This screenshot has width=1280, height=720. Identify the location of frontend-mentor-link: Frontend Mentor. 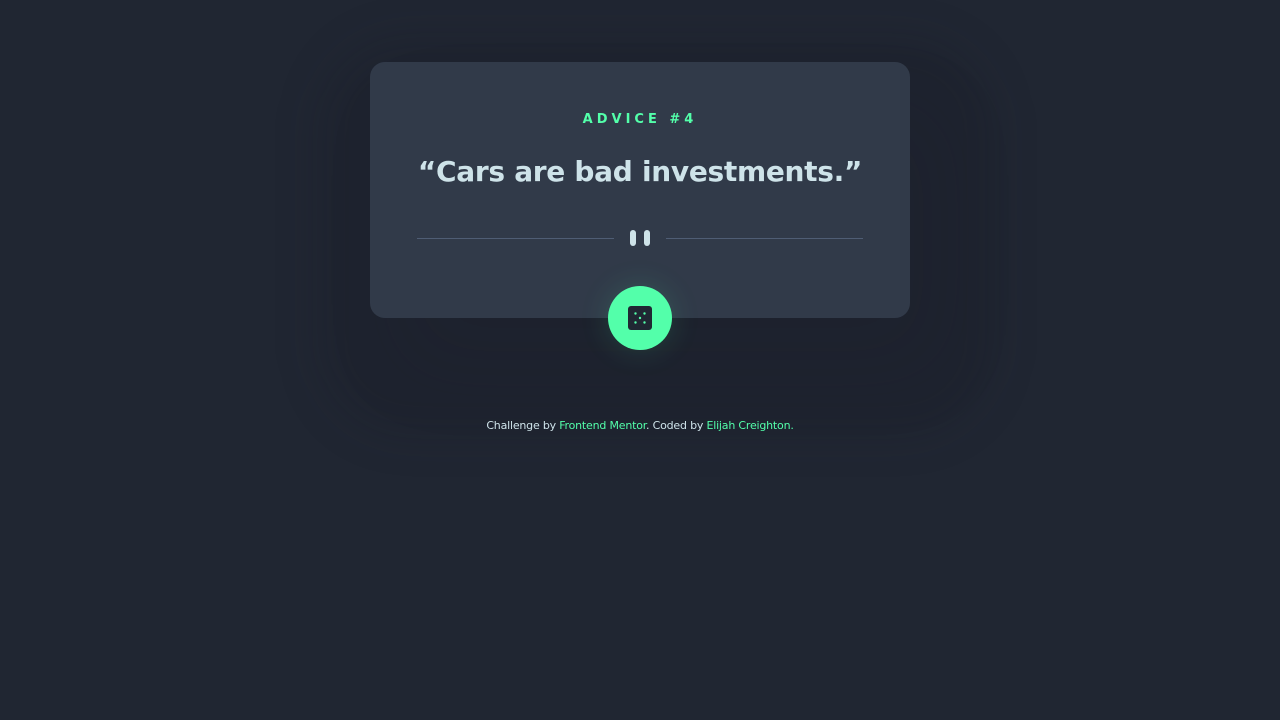
(602, 425).